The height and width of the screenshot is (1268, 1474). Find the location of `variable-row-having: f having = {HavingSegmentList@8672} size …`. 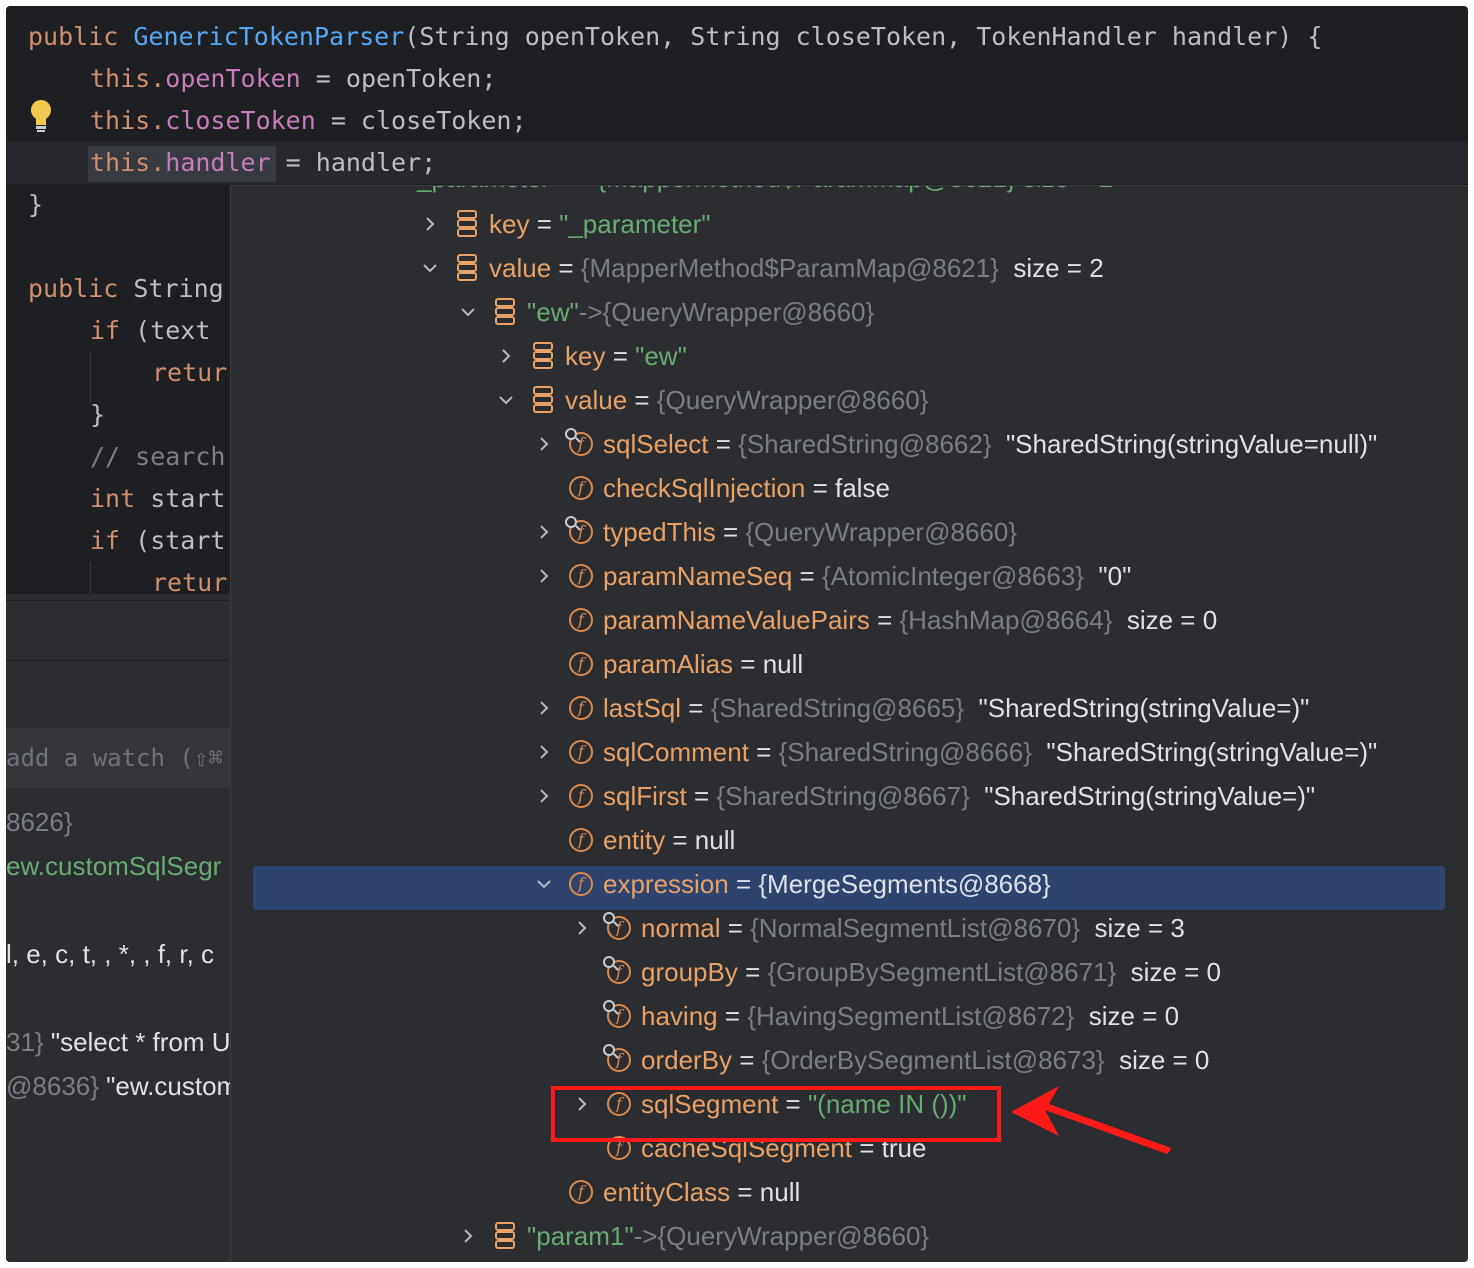

variable-row-having: f having = {HavingSegmentList@8672} size … is located at coordinates (849, 1016).